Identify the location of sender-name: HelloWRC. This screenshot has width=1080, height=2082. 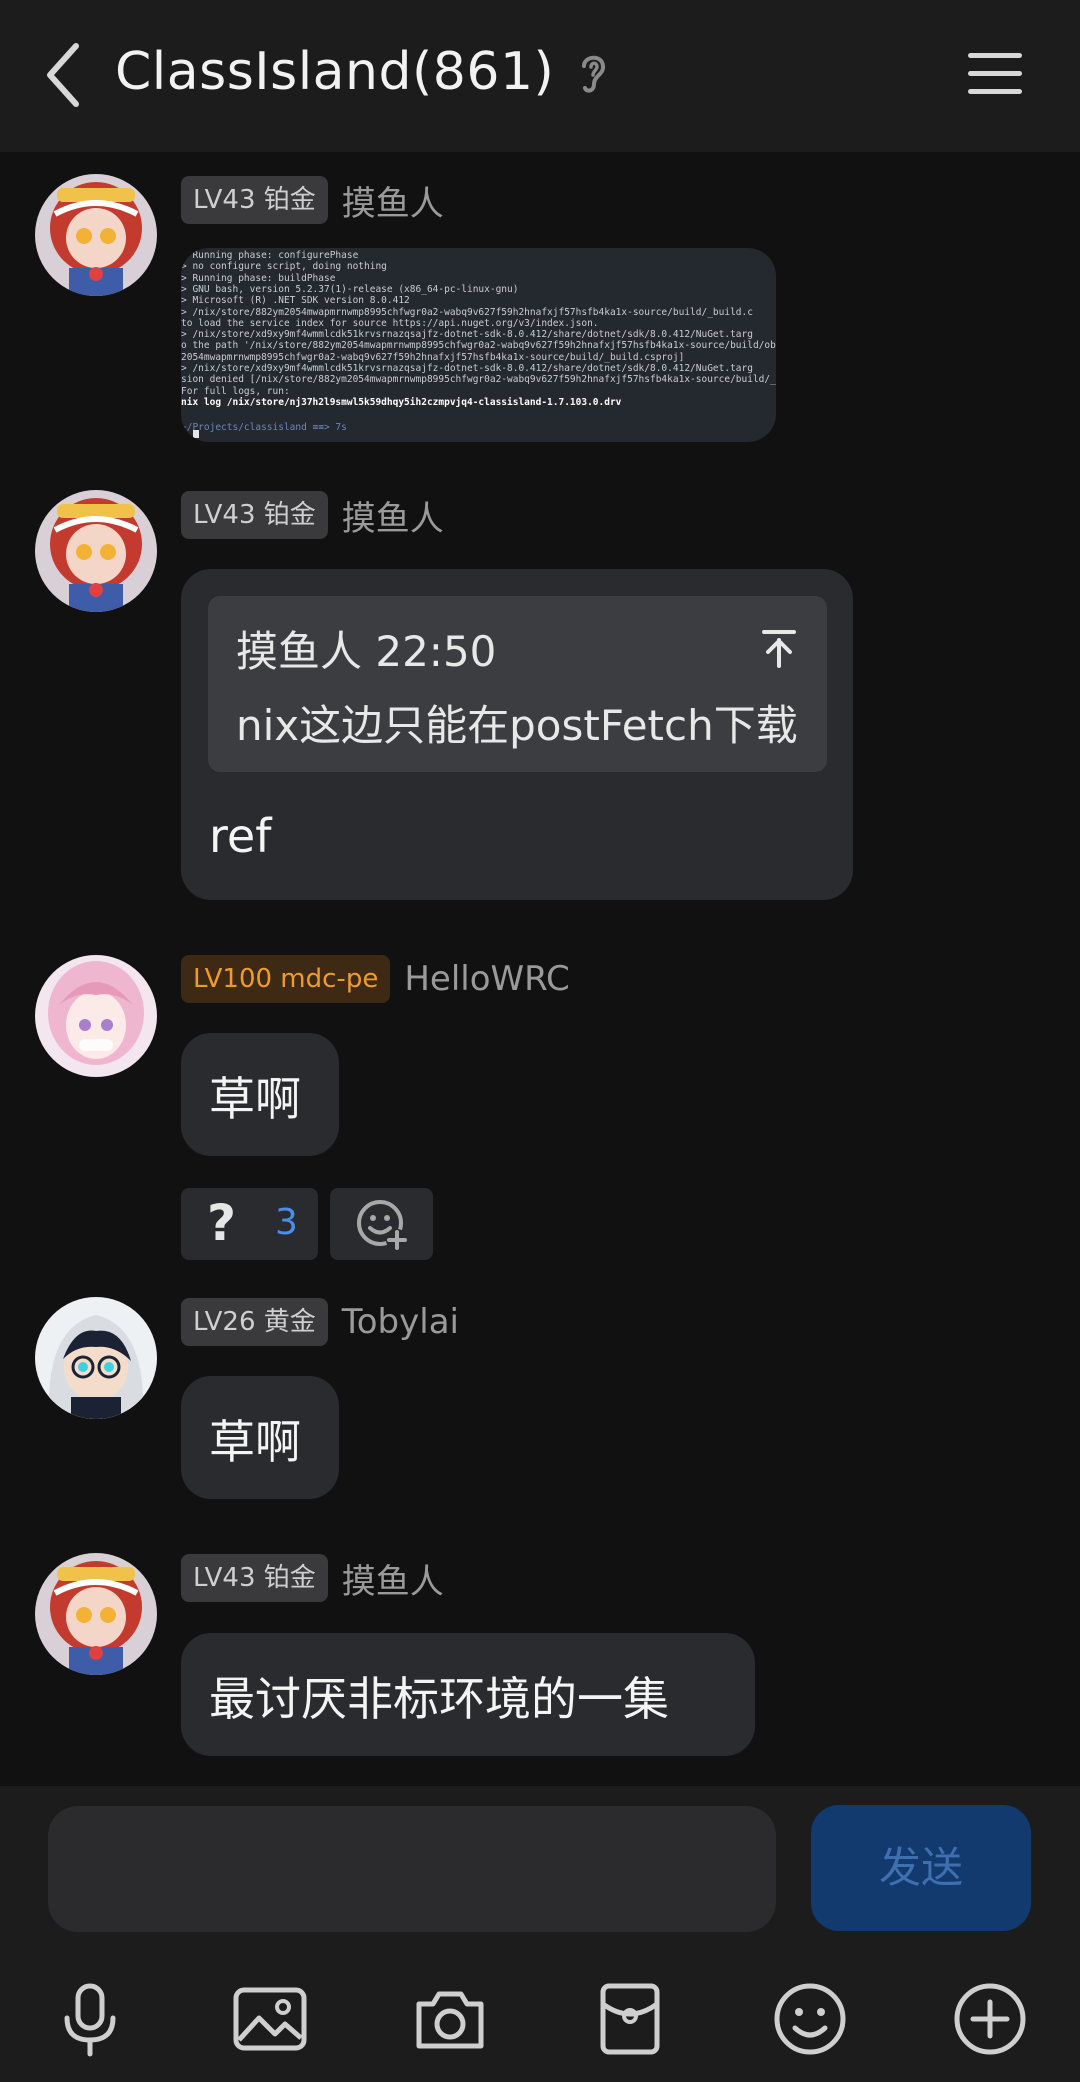
(486, 979).